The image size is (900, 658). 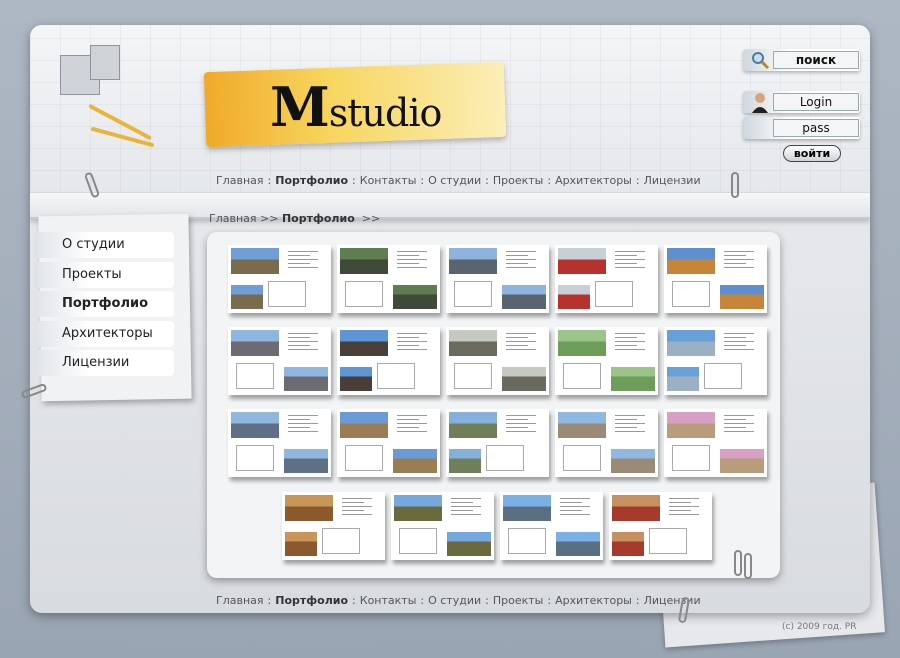 What do you see at coordinates (812, 153) in the screenshot?
I see `login-submit-button: войти` at bounding box center [812, 153].